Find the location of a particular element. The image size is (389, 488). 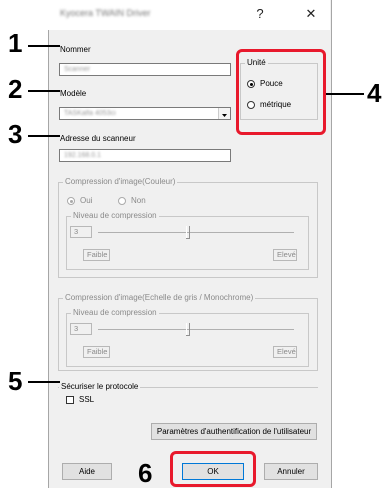

color-level-group: Niveau de compression 3 Faible Elevé is located at coordinates (187, 240).